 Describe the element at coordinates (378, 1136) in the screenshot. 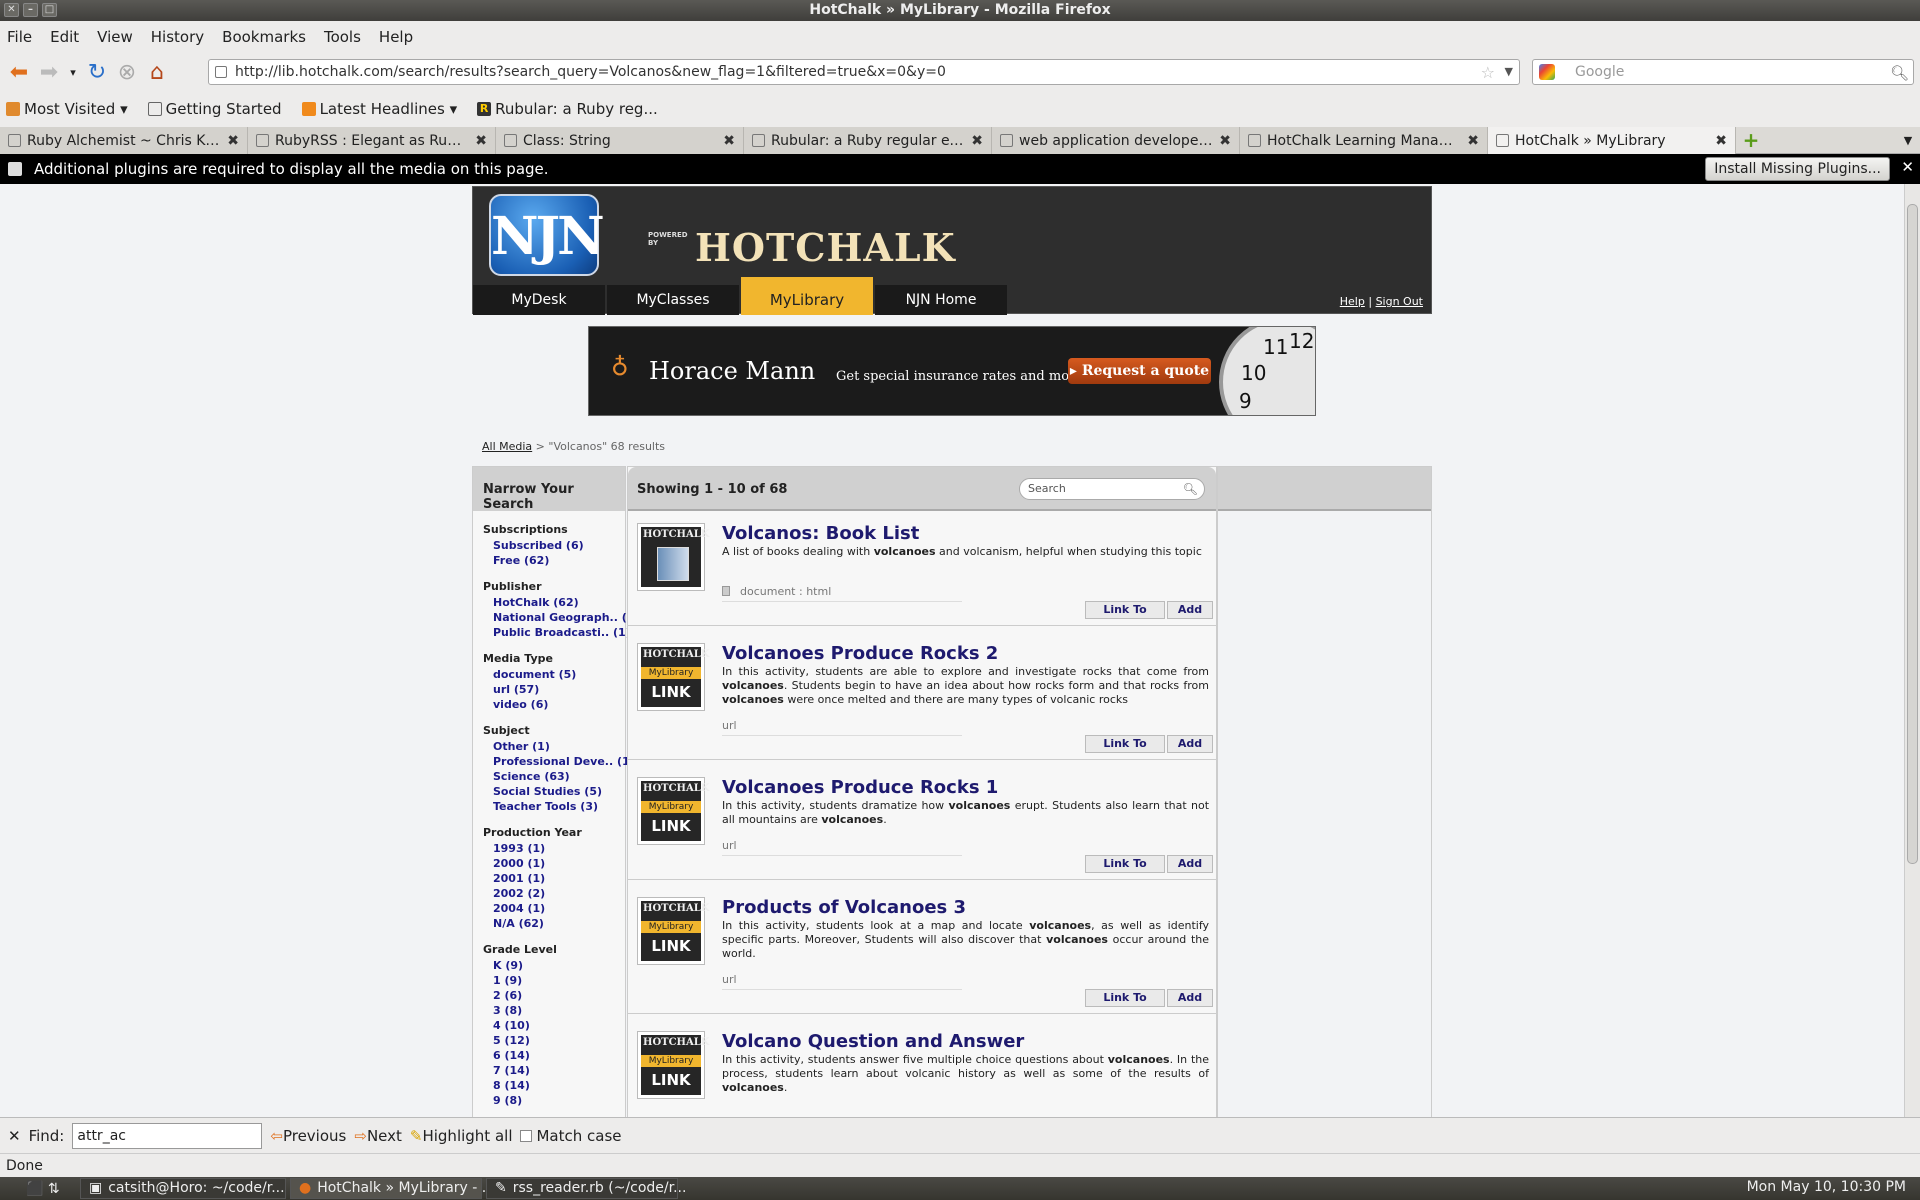

I see `find-next-button: ⇨Next` at that location.